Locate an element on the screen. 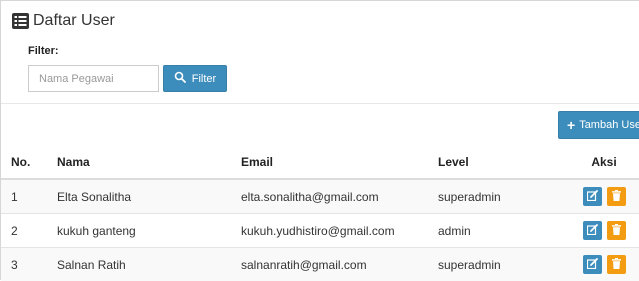 This screenshot has height=281, width=639. table-header-row: No. Nama Email Level Aksi is located at coordinates (320, 162).